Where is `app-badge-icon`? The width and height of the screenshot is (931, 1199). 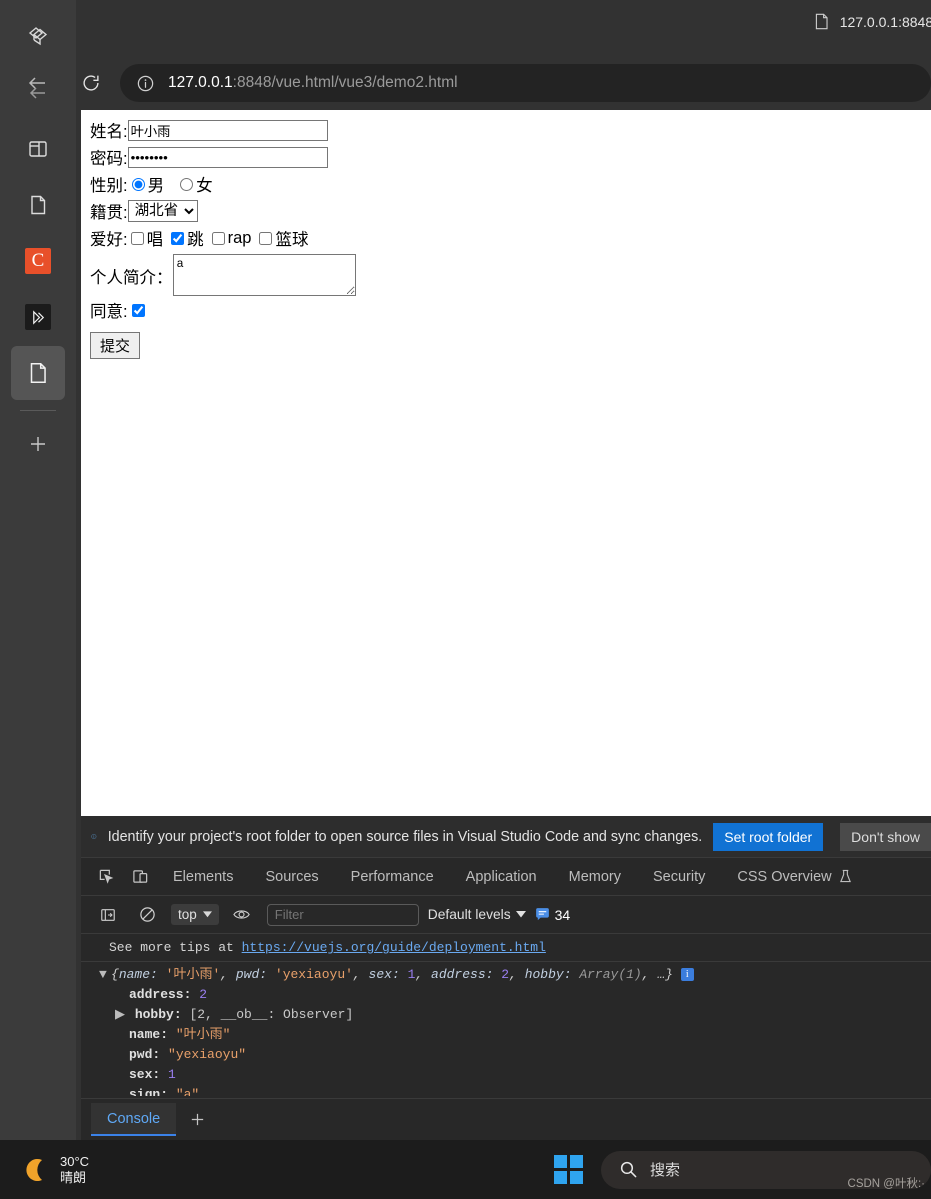 app-badge-icon is located at coordinates (38, 317).